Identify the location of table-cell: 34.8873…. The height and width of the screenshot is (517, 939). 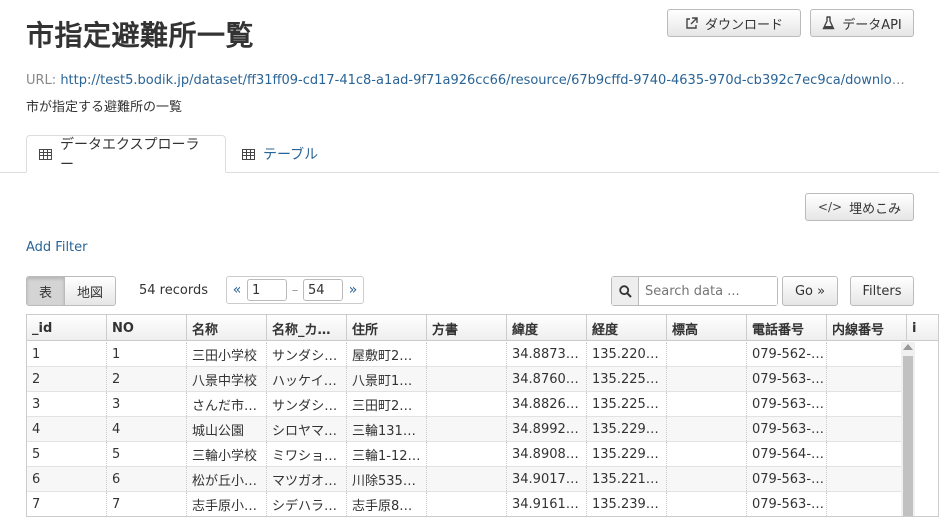
(547, 354).